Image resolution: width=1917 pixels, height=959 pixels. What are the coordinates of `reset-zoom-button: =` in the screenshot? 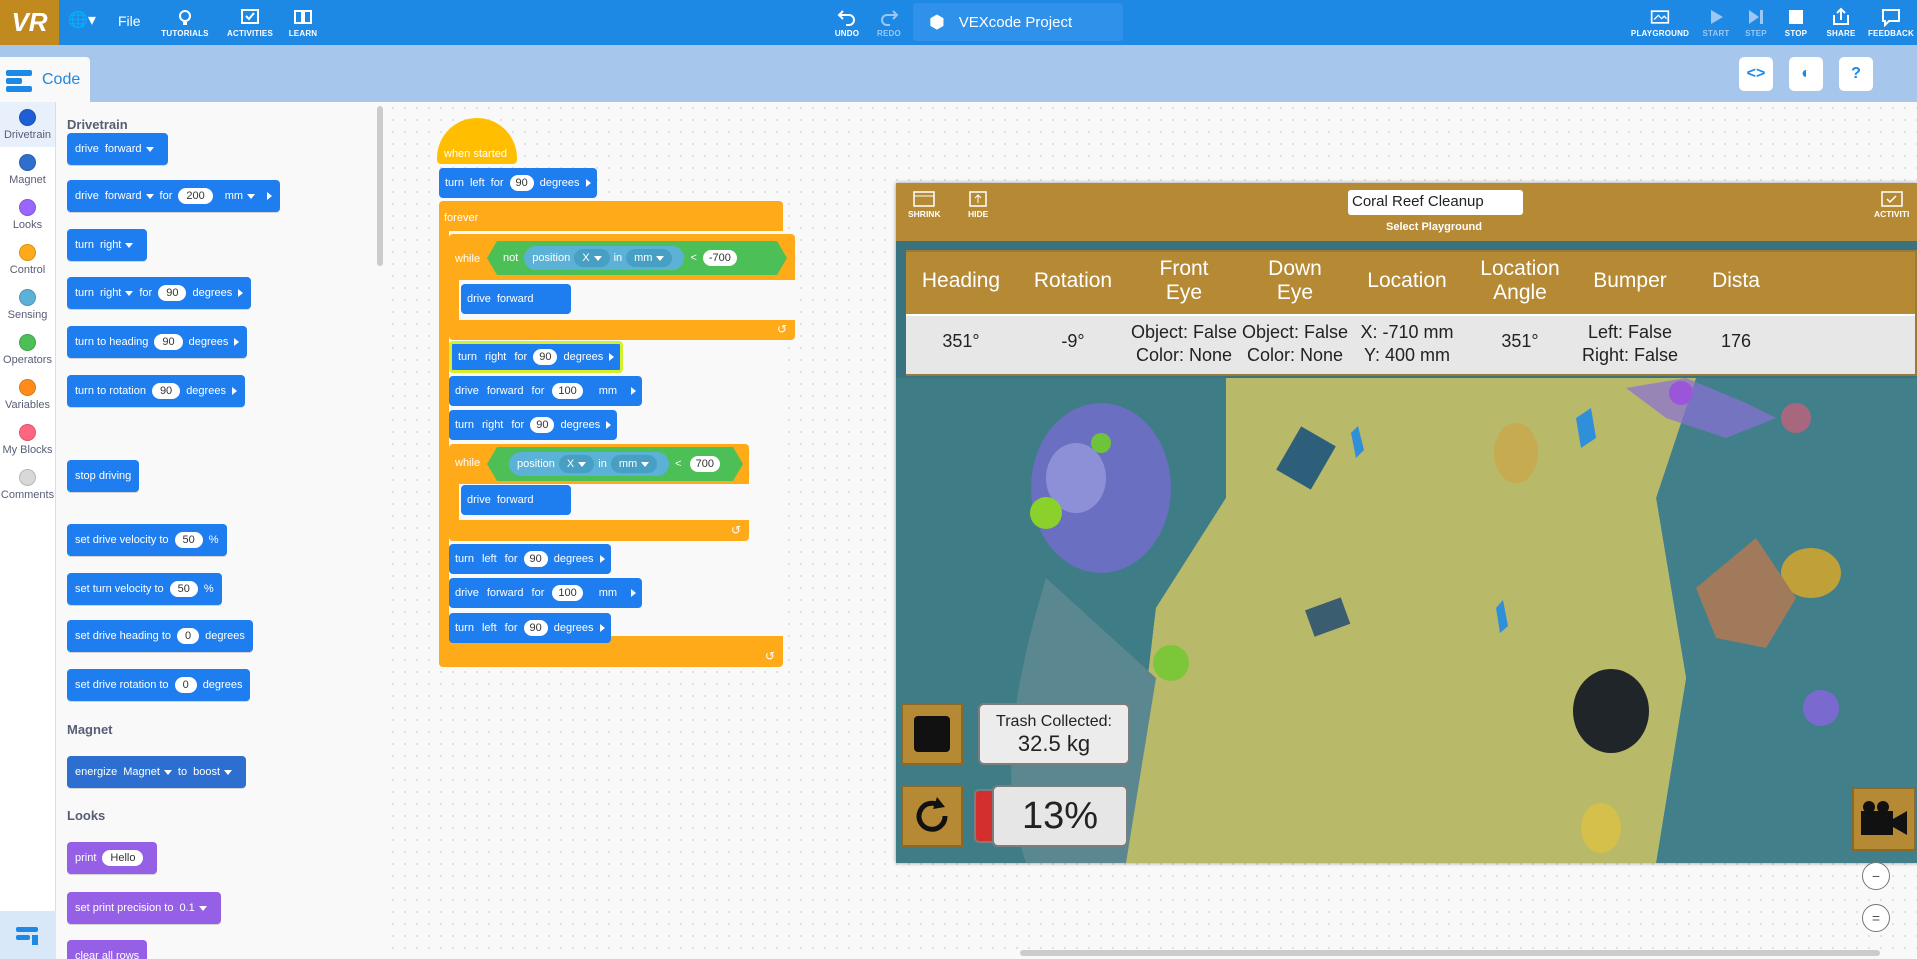 It's located at (1876, 918).